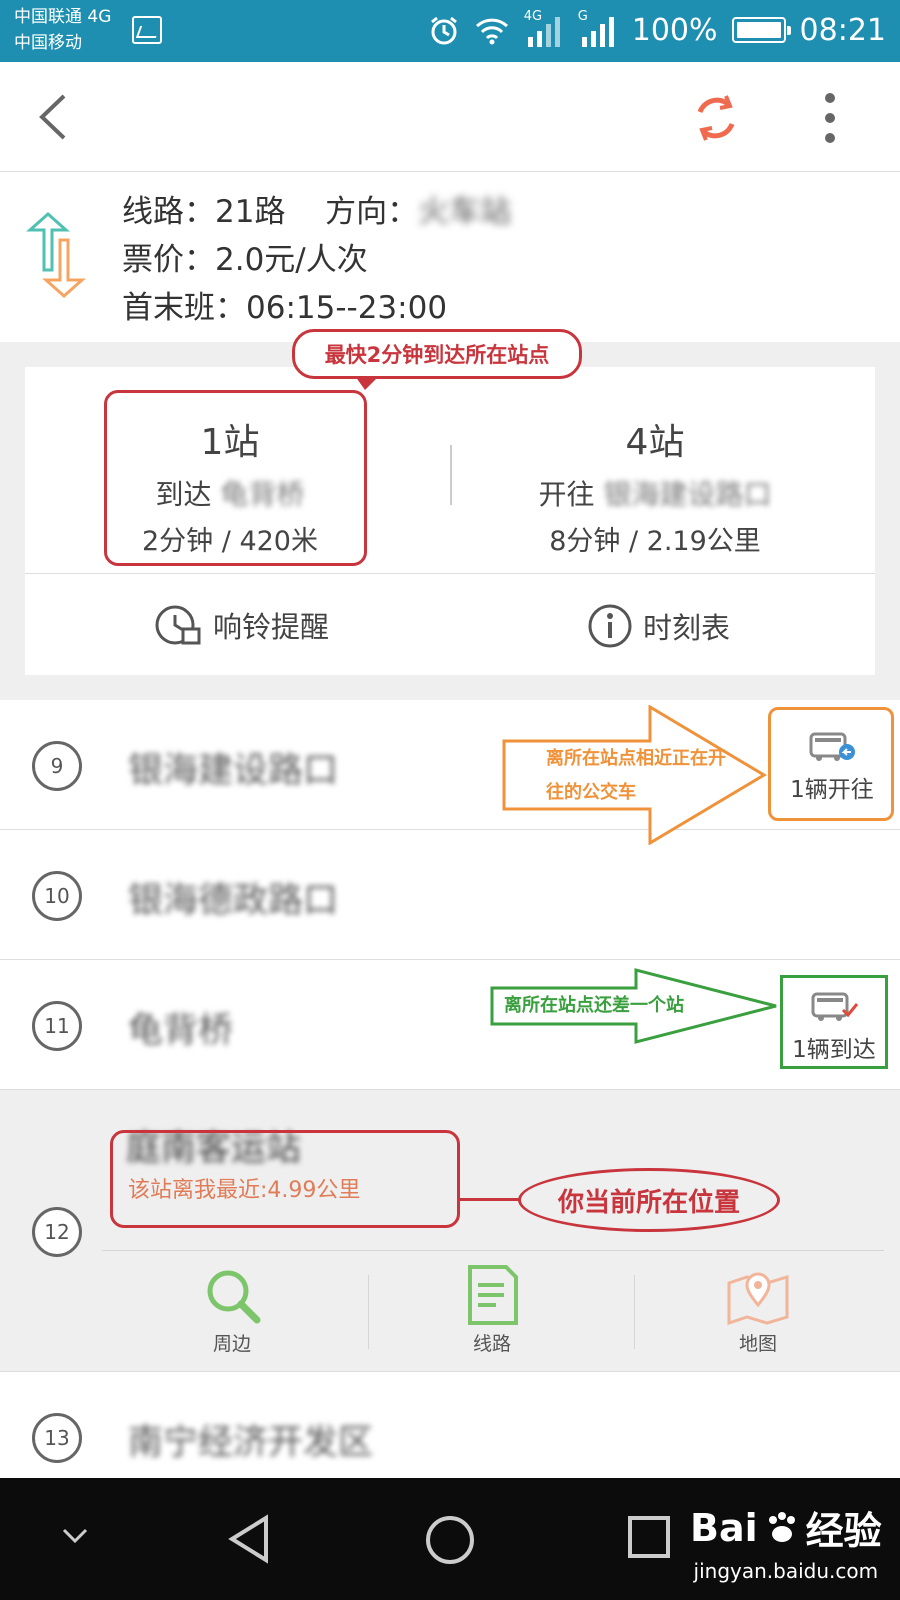 The image size is (900, 1600). What do you see at coordinates (62, 30) in the screenshot?
I see `carrier-info: 中国联通 4G 中国移动` at bounding box center [62, 30].